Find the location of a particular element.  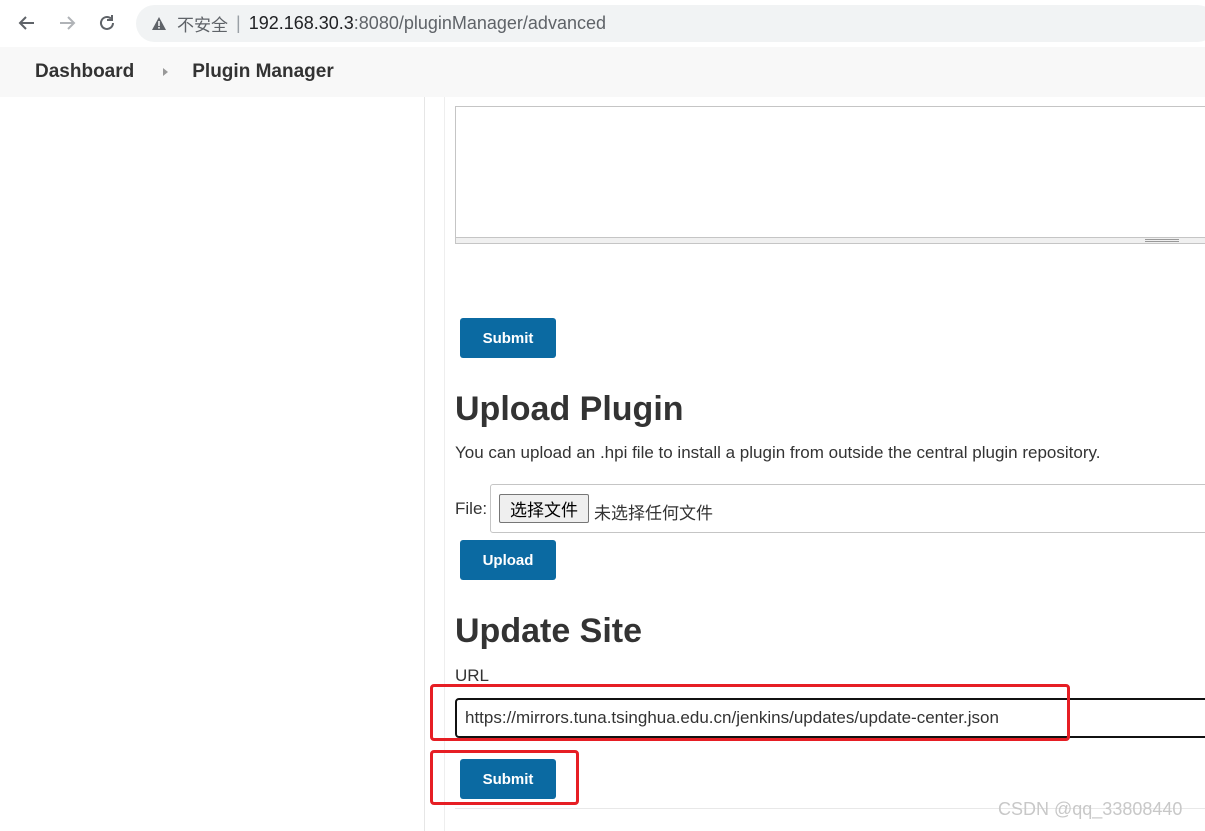

url-path: :8080/pluginManager/advanced is located at coordinates (479, 23).